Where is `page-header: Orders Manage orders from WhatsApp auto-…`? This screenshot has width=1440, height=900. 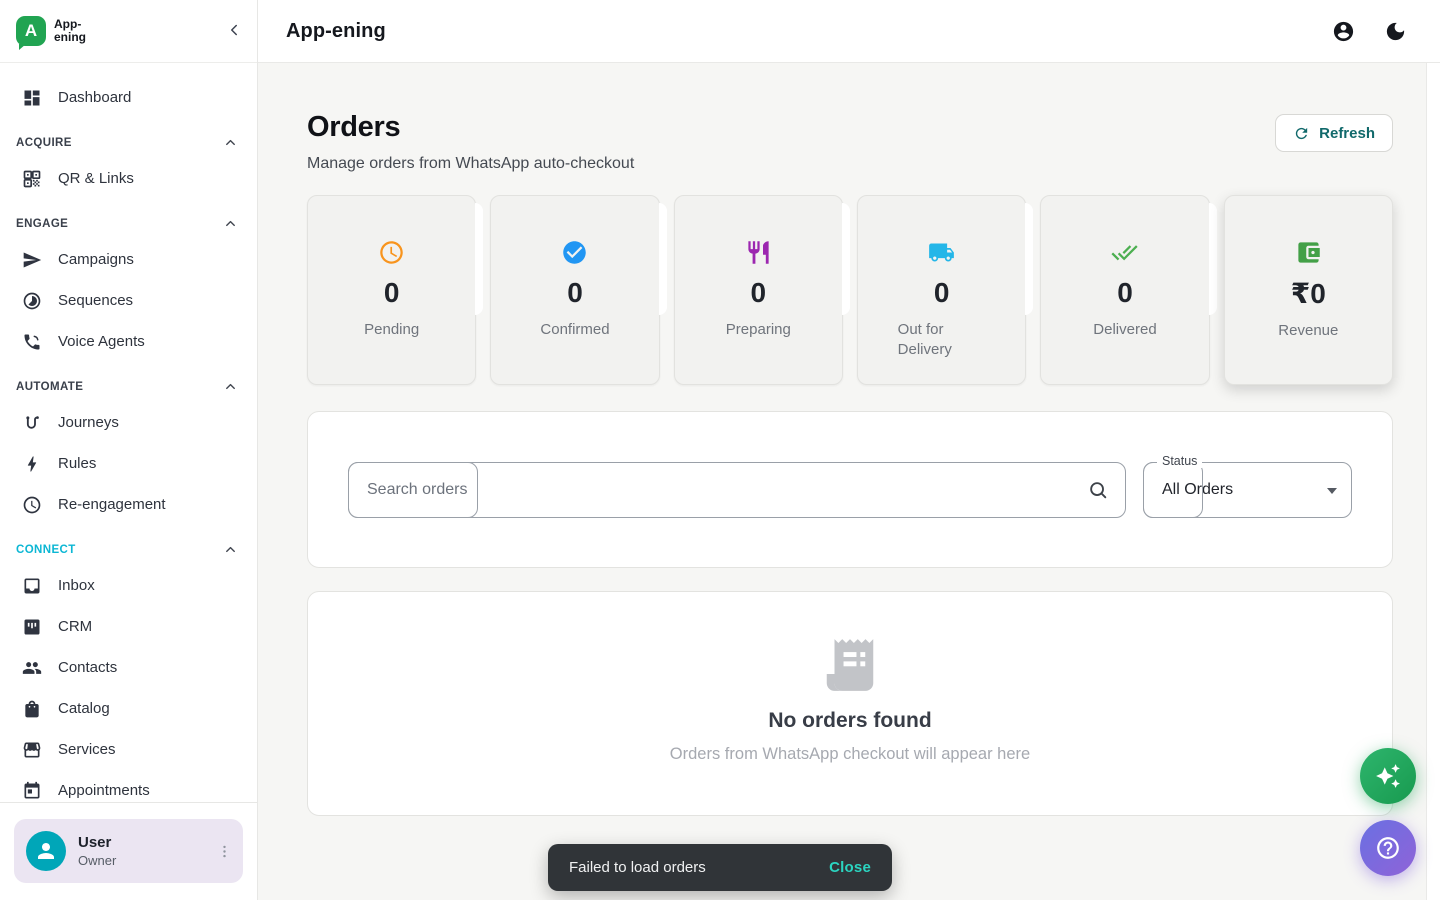 page-header: Orders Manage orders from WhatsApp auto-… is located at coordinates (850, 142).